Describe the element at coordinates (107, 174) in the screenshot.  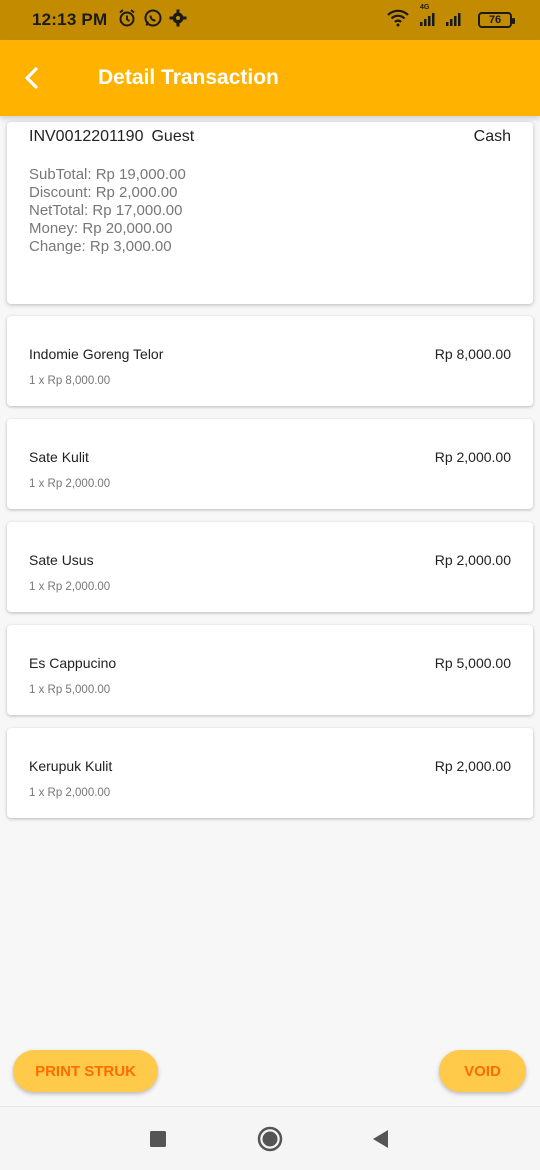
I see `subtotal-line: SubTotal: Rp 19,000.00` at that location.